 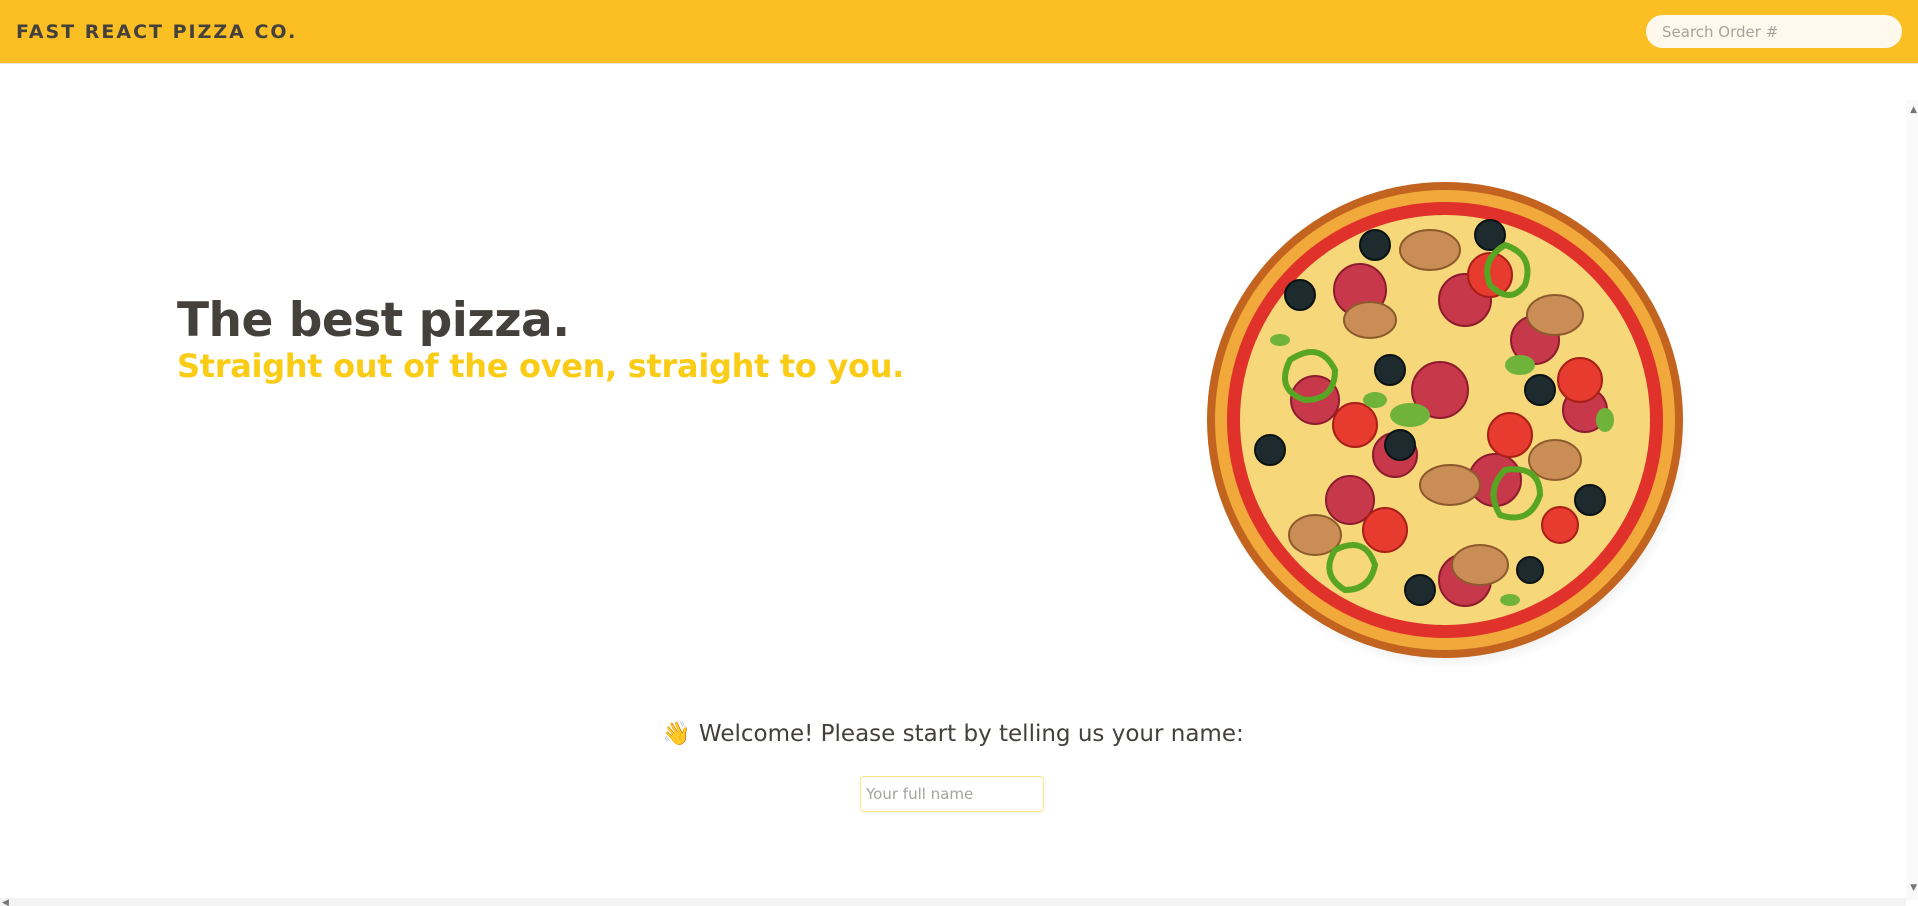 What do you see at coordinates (5, 902) in the screenshot?
I see `scroll-left-icon: ◀` at bounding box center [5, 902].